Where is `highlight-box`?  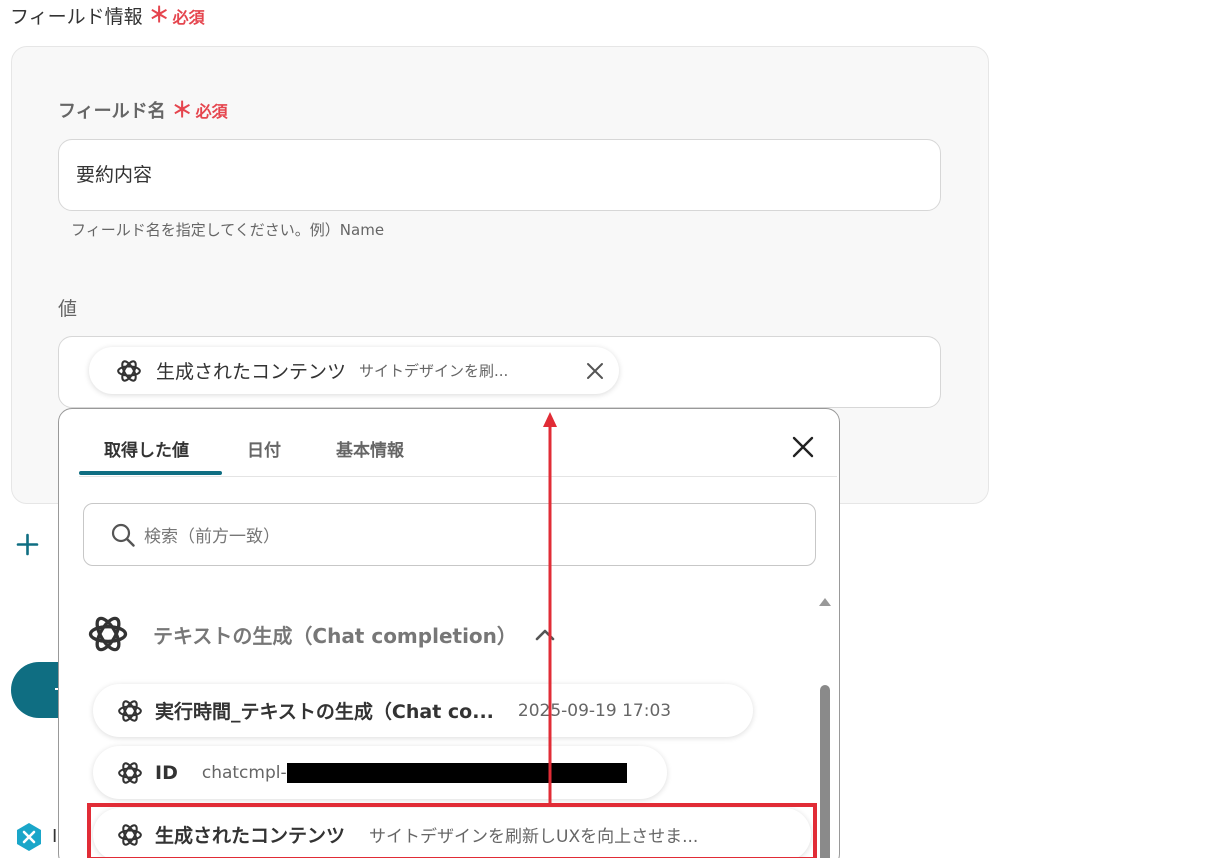 highlight-box is located at coordinates (452, 830).